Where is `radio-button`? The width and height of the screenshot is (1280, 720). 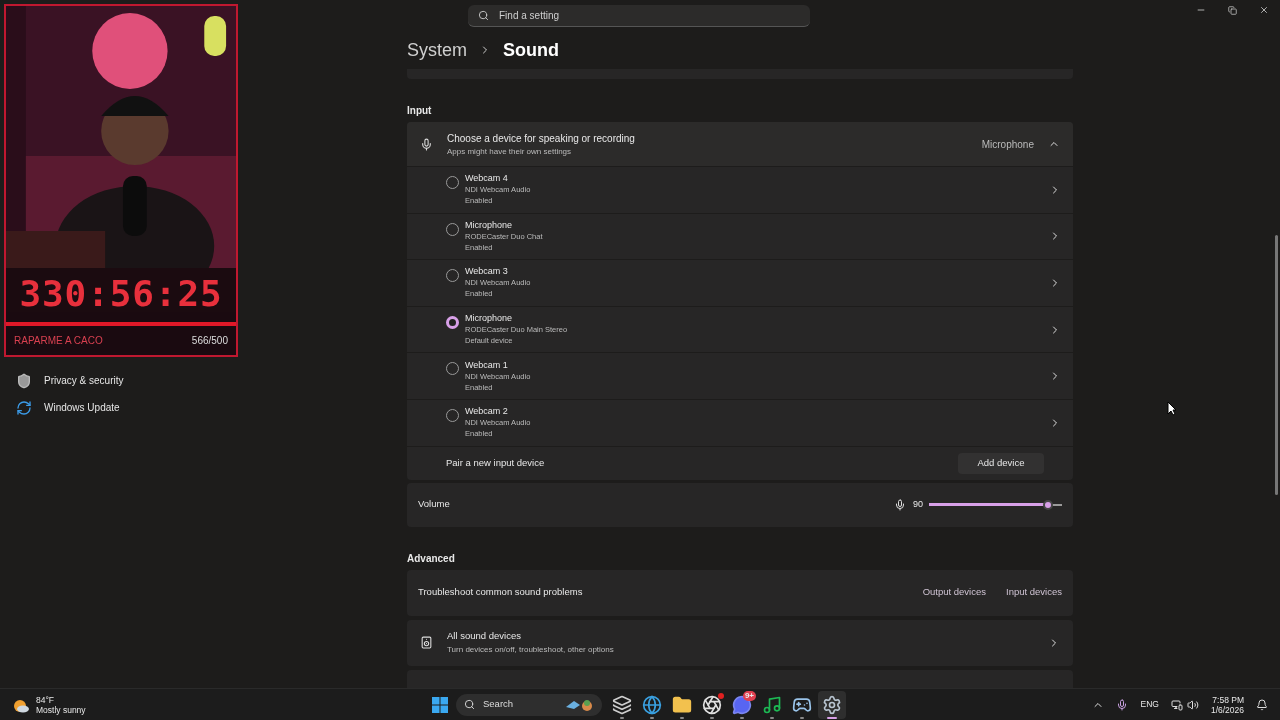
radio-button is located at coordinates (452, 322).